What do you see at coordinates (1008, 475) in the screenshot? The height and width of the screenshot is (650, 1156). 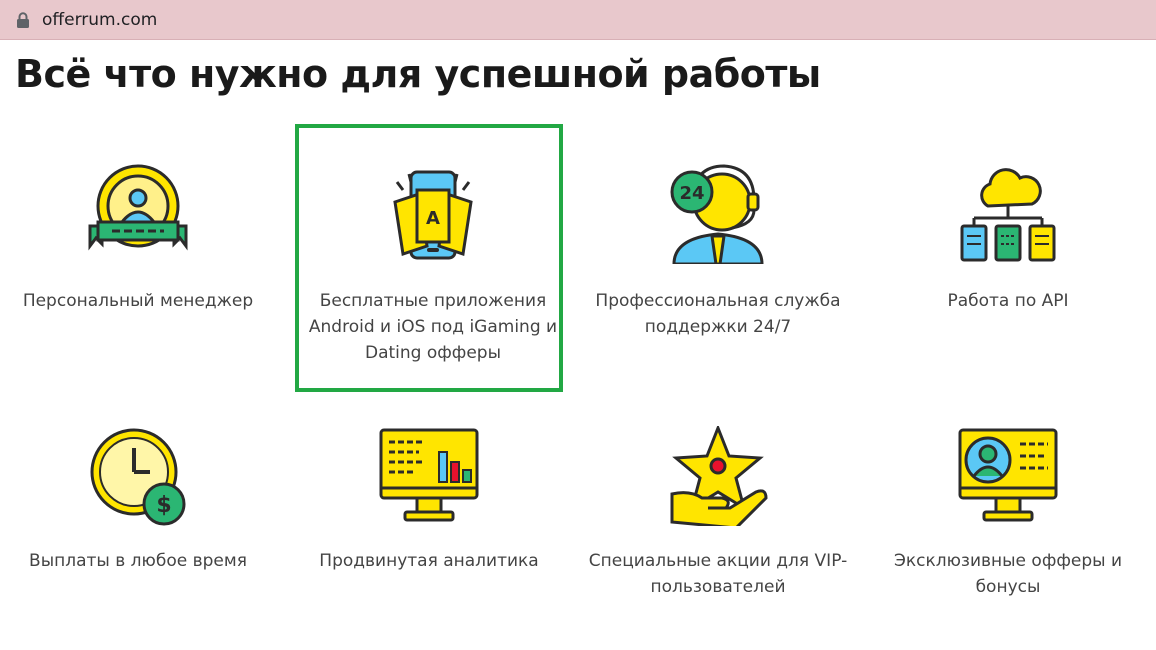 I see `exclusive-monitor-icon` at bounding box center [1008, 475].